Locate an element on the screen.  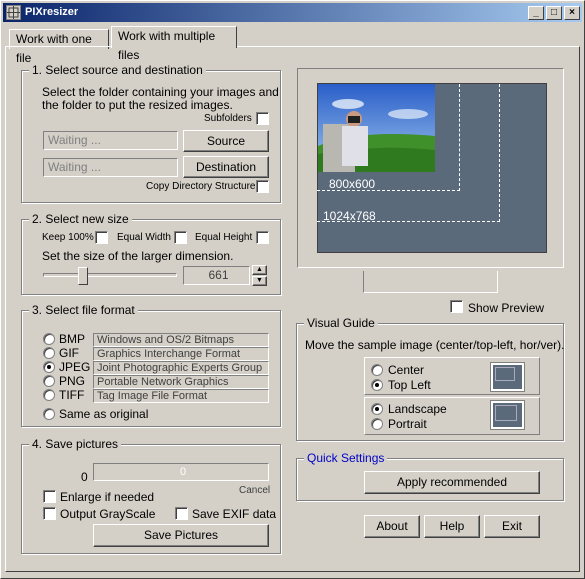
show-preview-checkbox is located at coordinates (456, 306).